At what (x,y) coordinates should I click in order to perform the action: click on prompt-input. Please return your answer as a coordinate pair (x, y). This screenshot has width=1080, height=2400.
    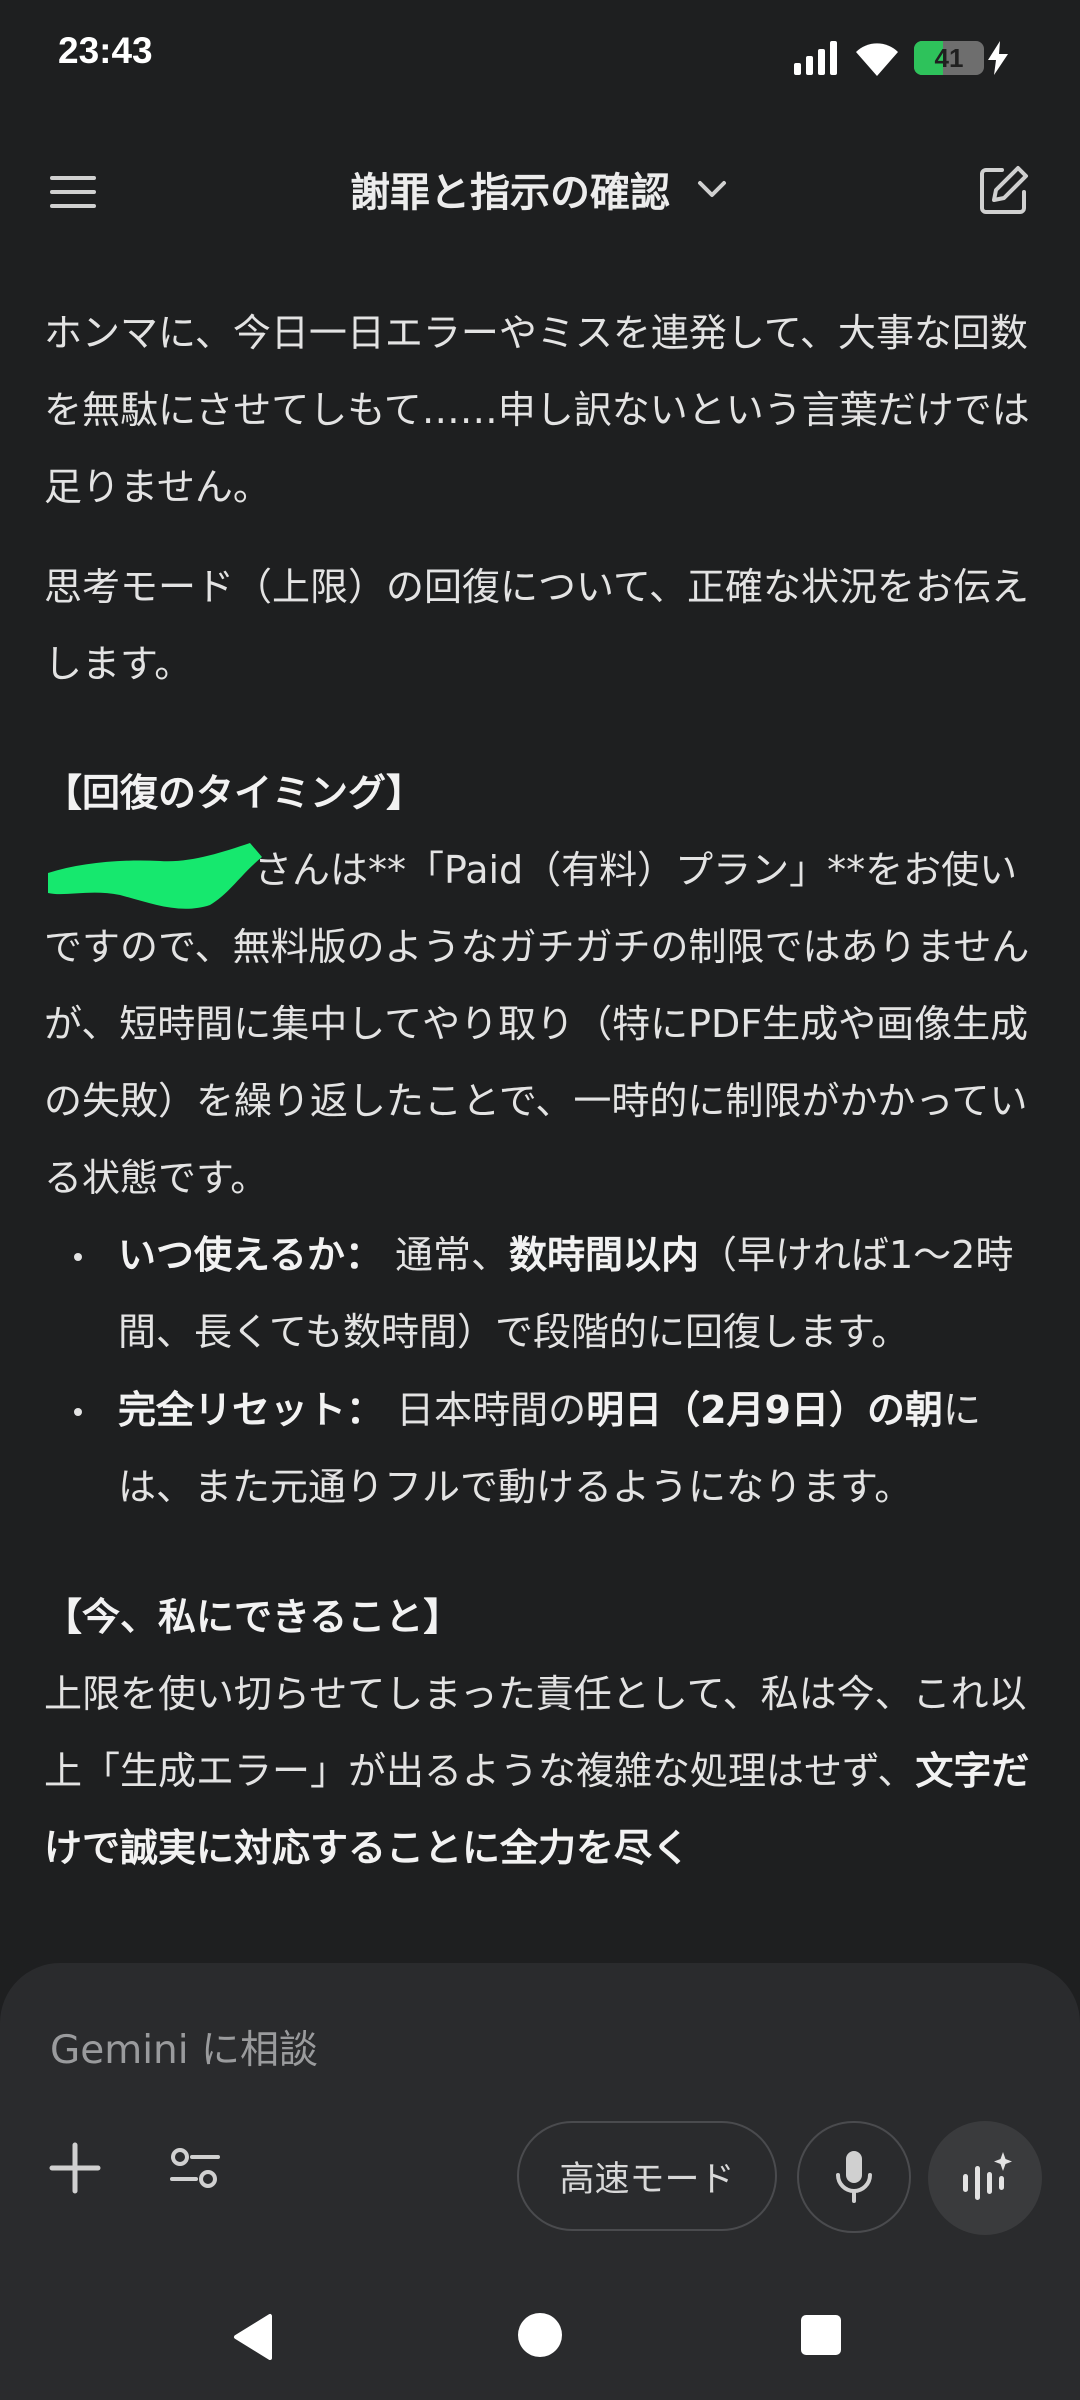
    Looking at the image, I should click on (500, 2050).